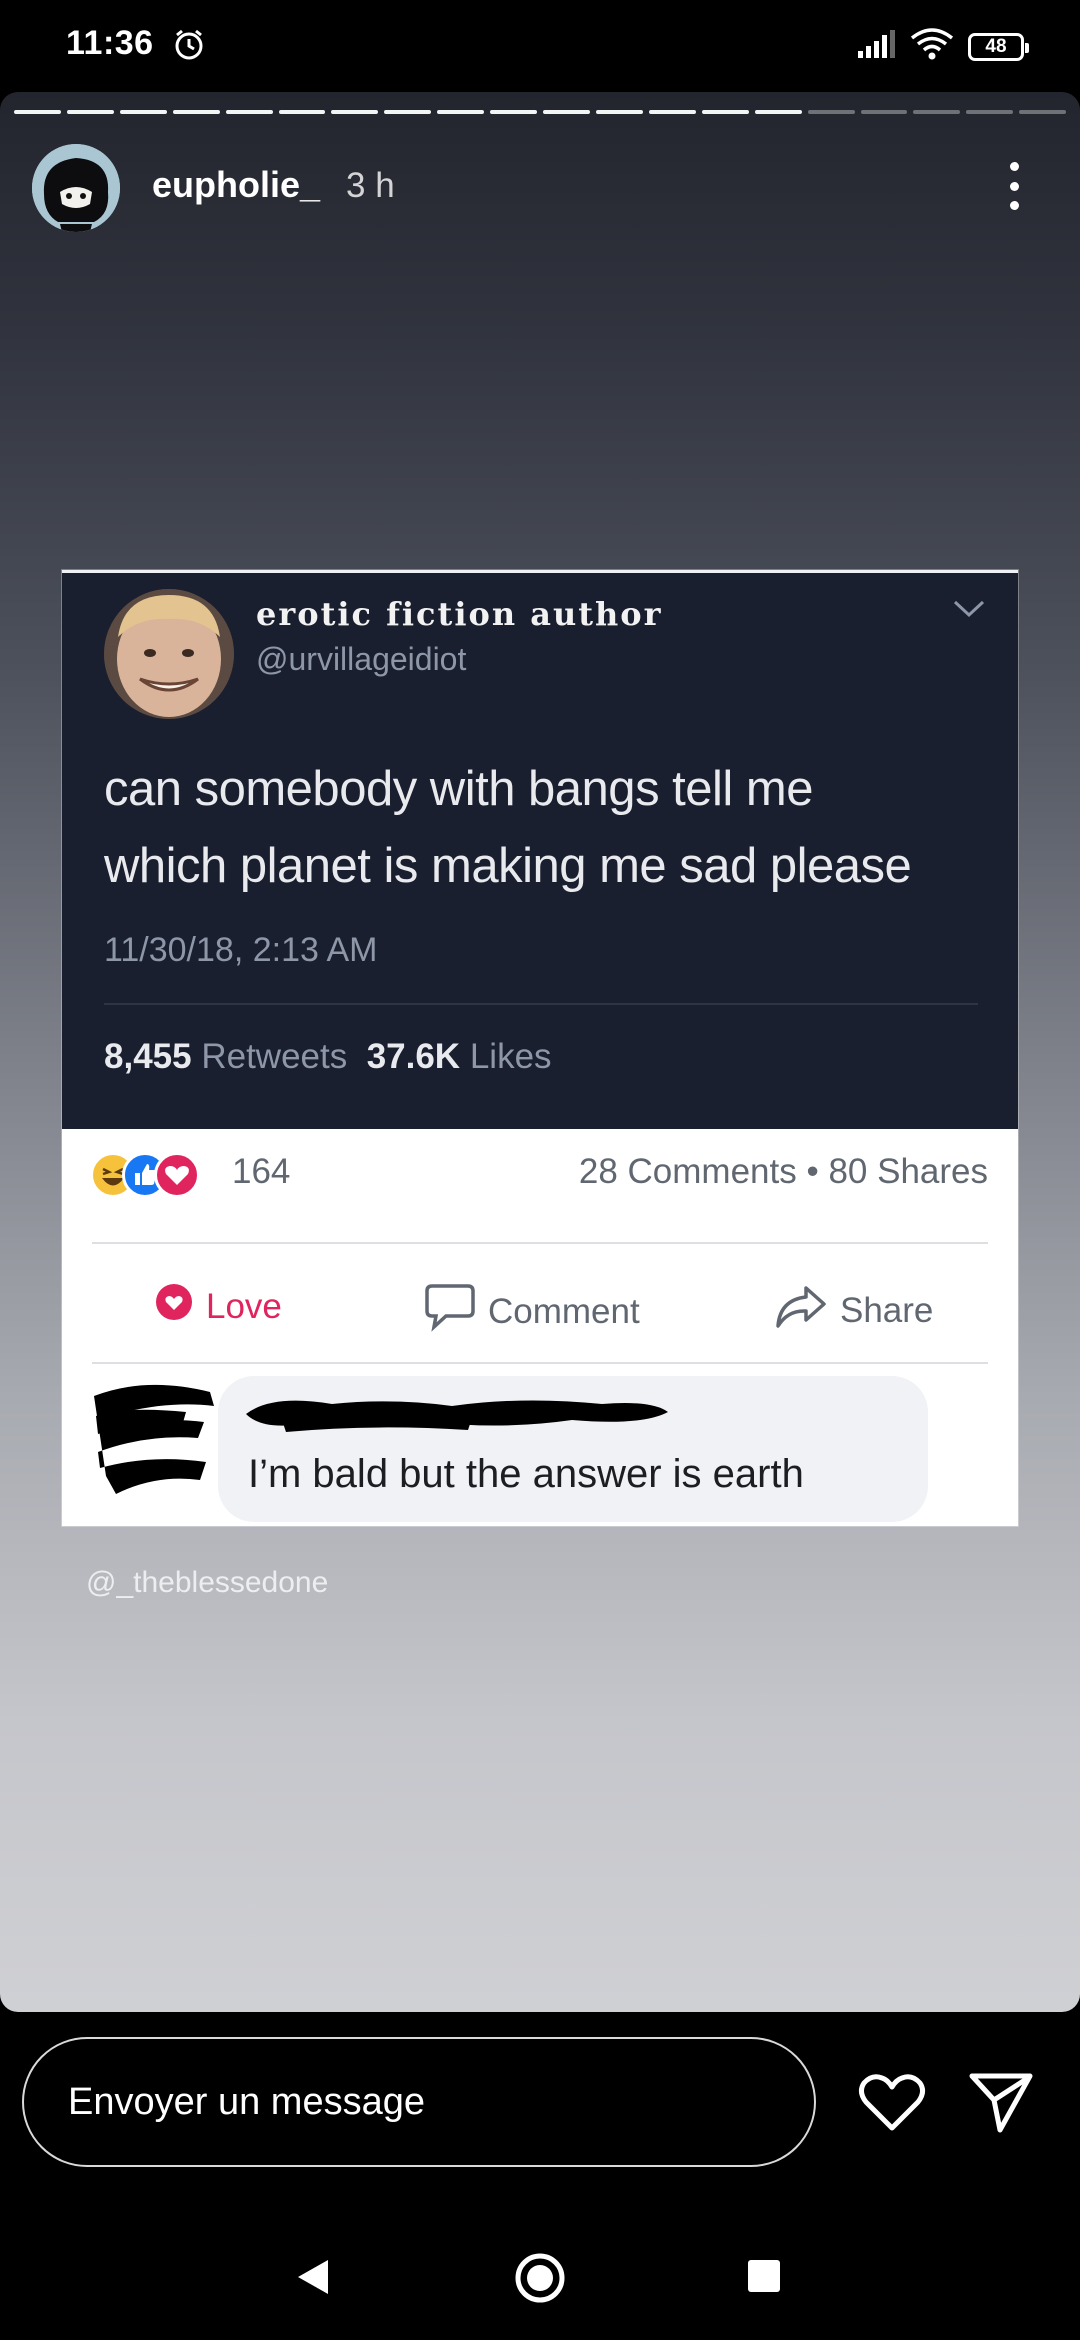 The width and height of the screenshot is (1080, 2340). Describe the element at coordinates (76, 188) in the screenshot. I see `story-user-avatar` at that location.